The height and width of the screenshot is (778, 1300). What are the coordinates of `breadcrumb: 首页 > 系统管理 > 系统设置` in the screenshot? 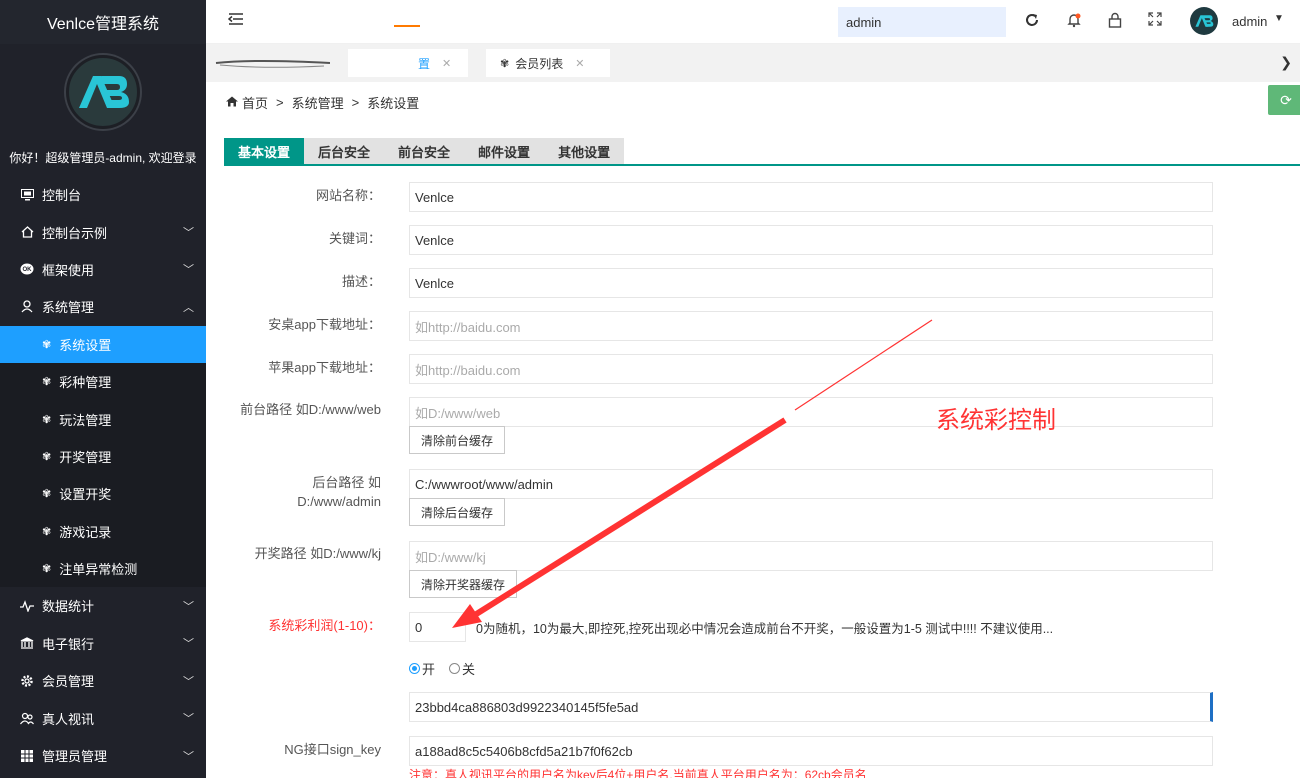 It's located at (322, 102).